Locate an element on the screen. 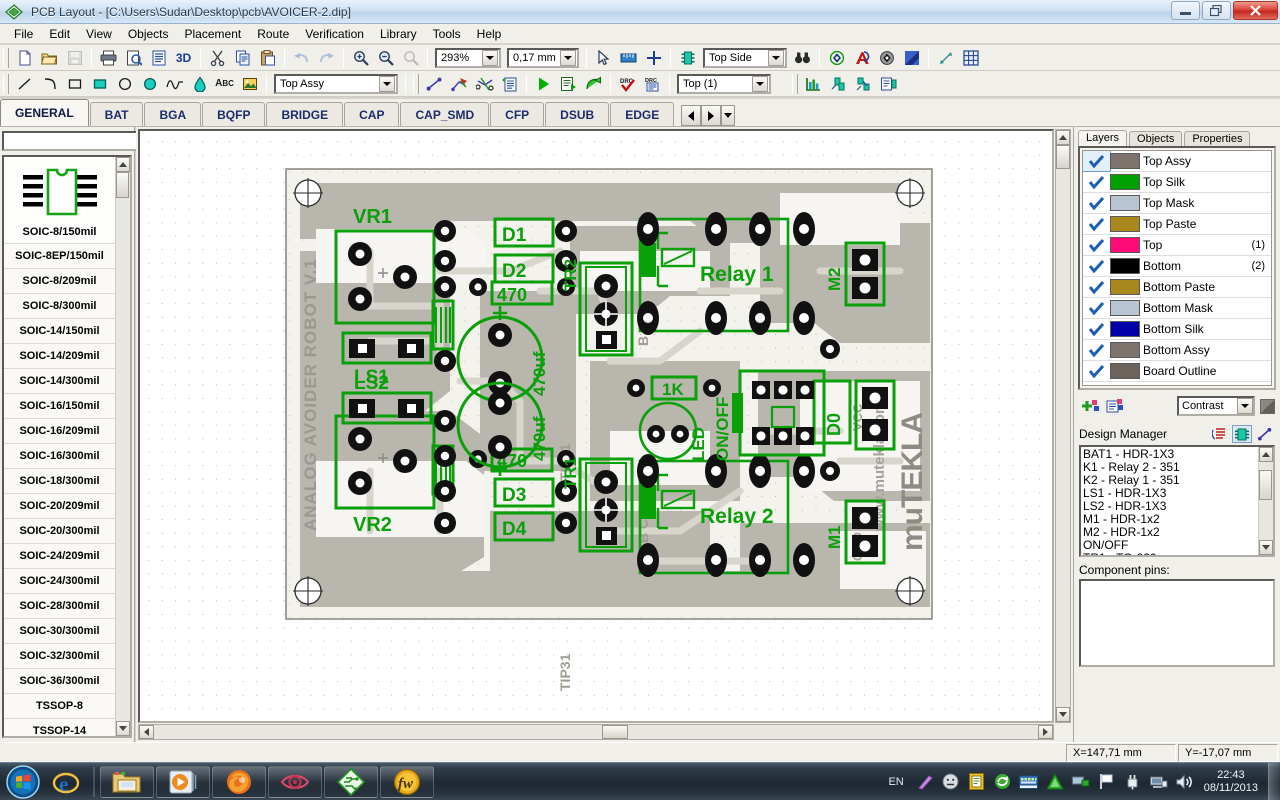 This screenshot has width=1280, height=800. scroll-up-icon is located at coordinates (1063, 137).